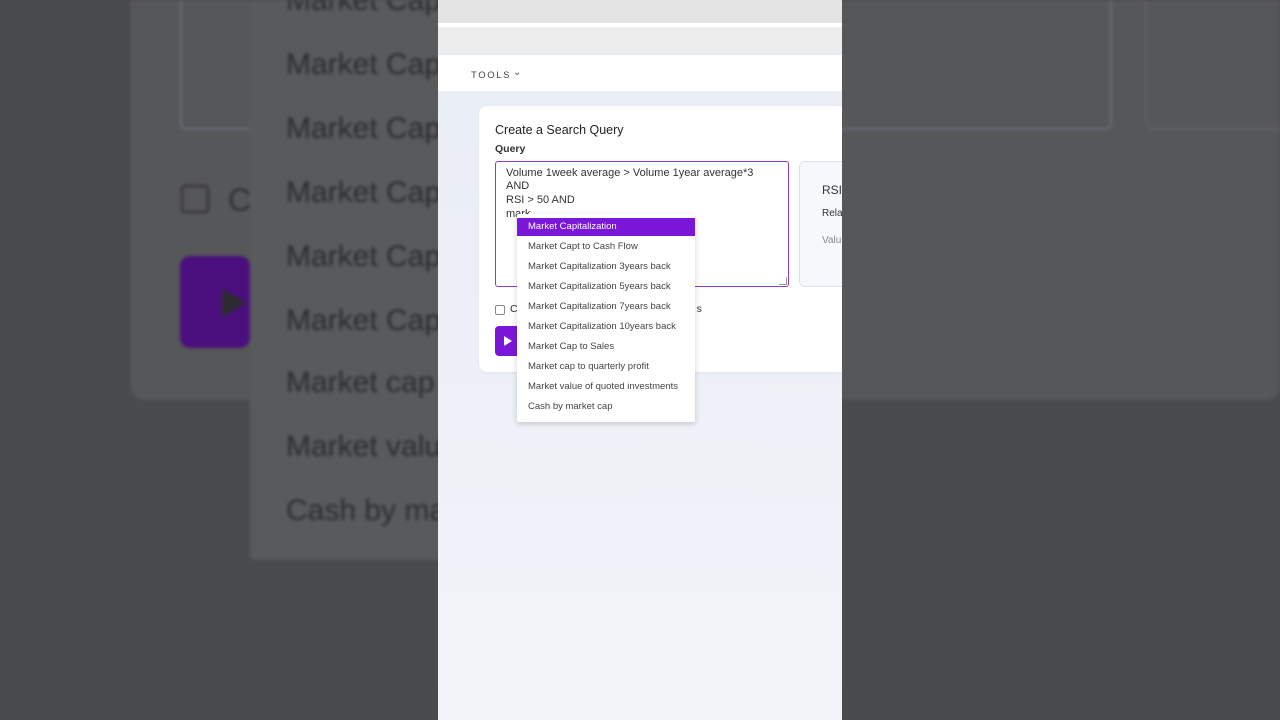 This screenshot has height=720, width=1280. I want to click on bg-dropdown-item: Market valu, so click(364, 446).